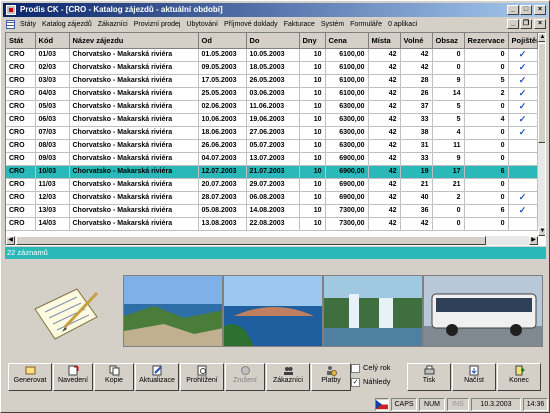  I want to click on generate-button: Generovat, so click(30, 377).